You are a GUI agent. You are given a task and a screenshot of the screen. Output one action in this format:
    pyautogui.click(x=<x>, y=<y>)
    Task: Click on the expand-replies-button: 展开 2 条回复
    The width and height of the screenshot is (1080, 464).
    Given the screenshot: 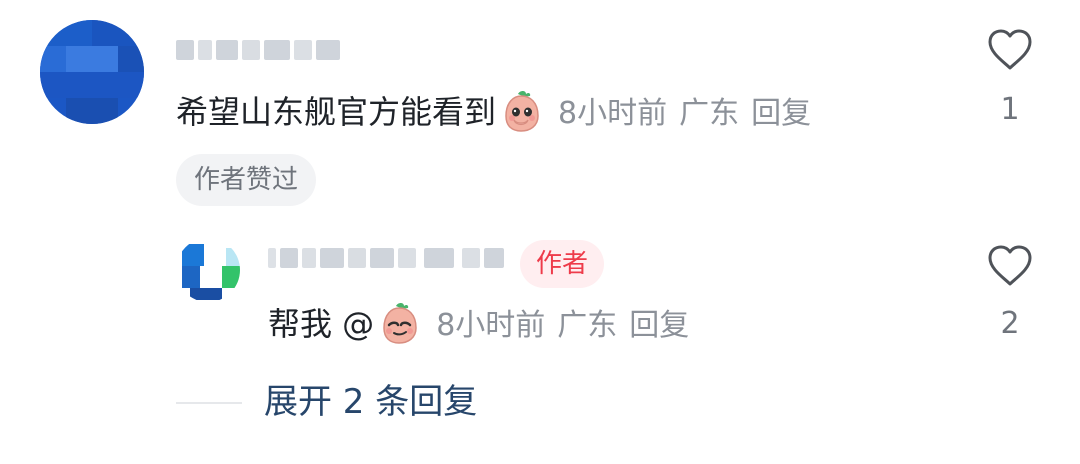 What is the action you would take?
    pyautogui.click(x=370, y=402)
    